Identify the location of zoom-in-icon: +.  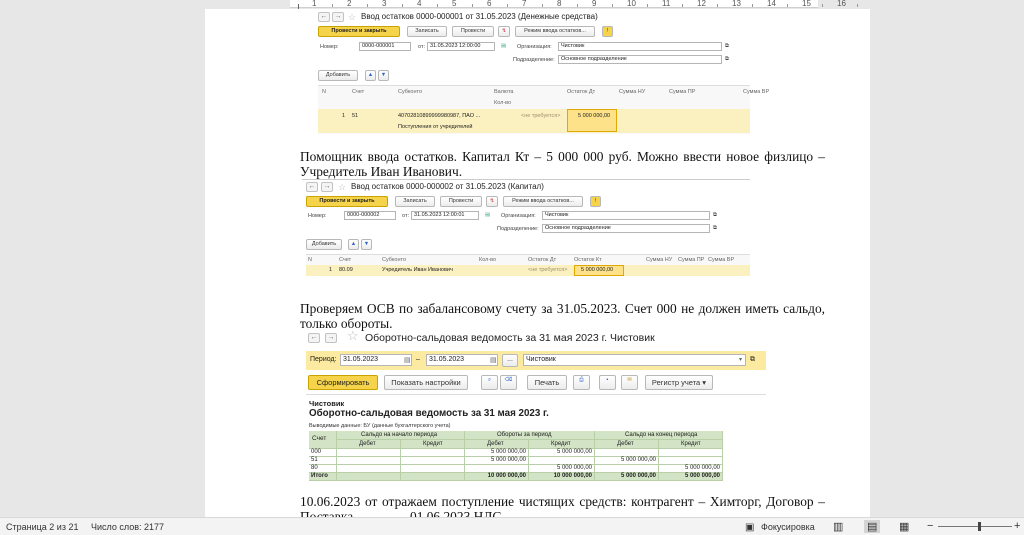
(1017, 526).